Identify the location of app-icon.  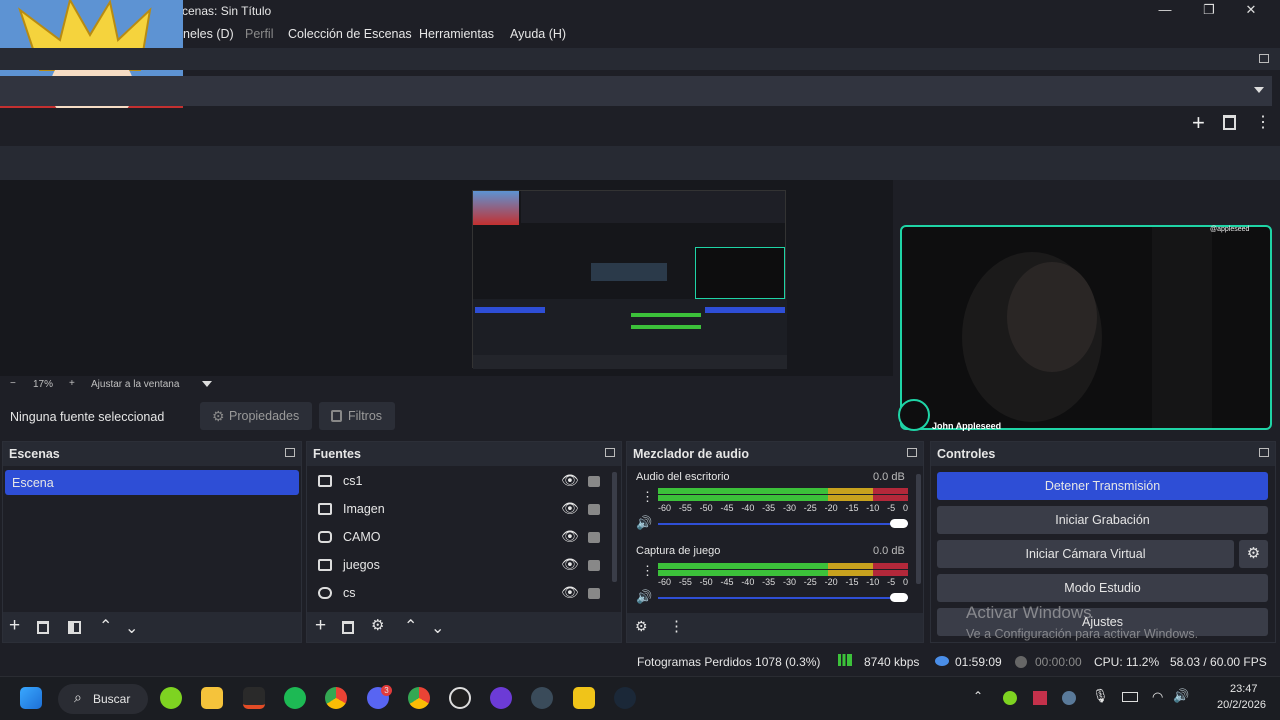
(254, 698).